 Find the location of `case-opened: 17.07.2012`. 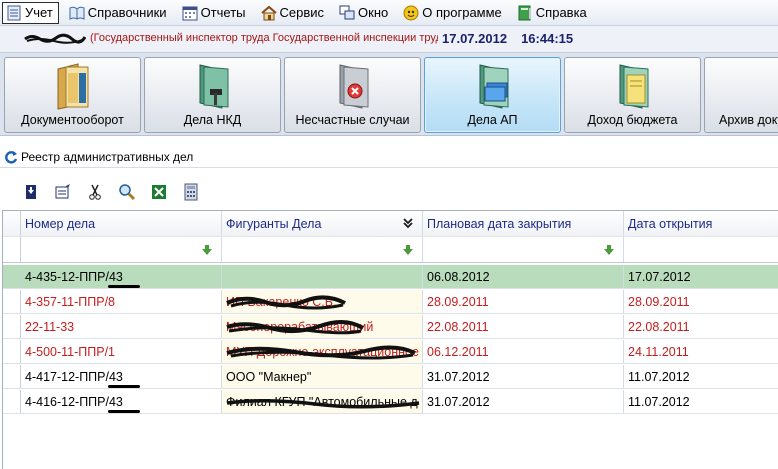

case-opened: 17.07.2012 is located at coordinates (659, 276).